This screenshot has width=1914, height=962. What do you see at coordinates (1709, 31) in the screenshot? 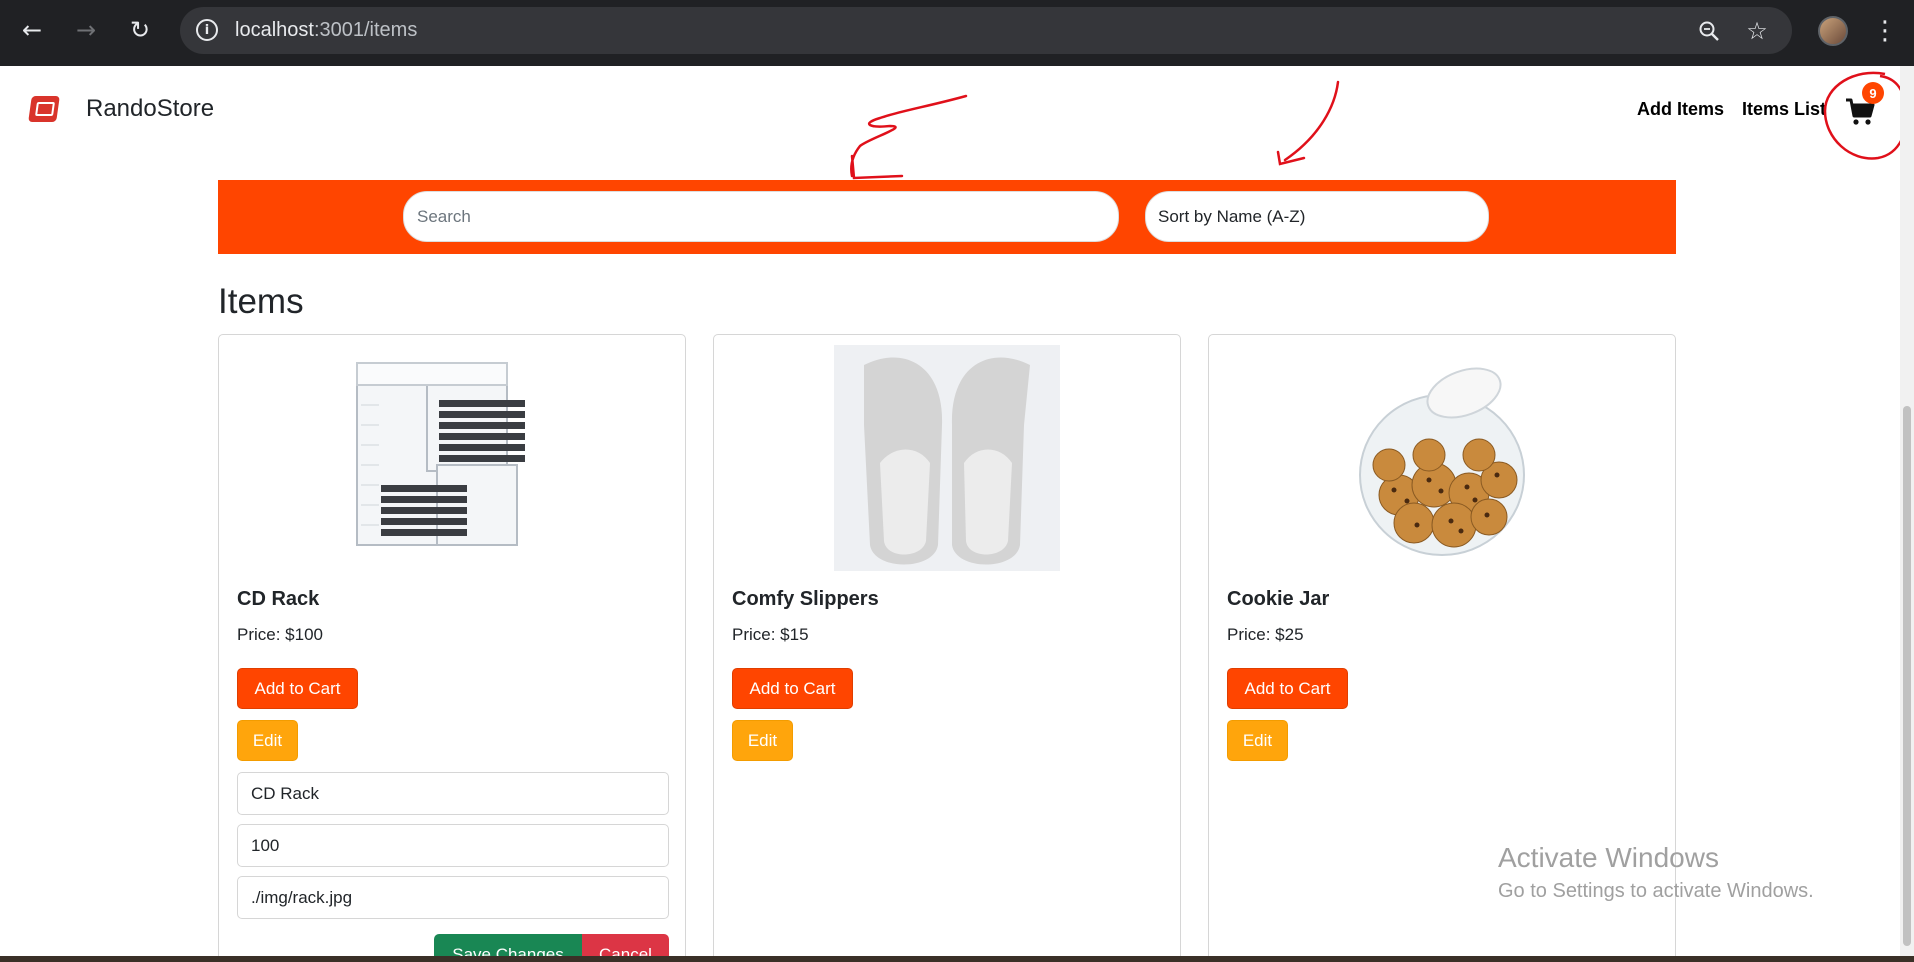
I see `zoom-icon` at bounding box center [1709, 31].